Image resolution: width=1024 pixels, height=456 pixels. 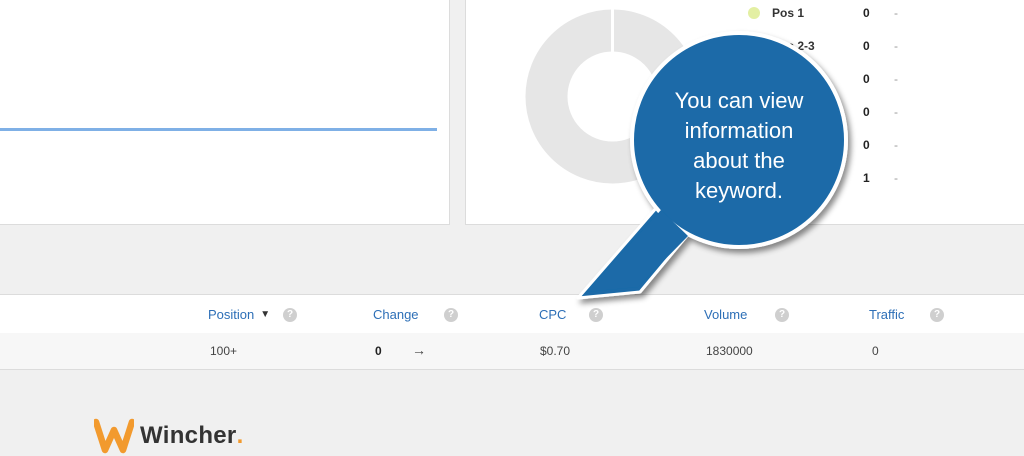 I want to click on cell-change: 0, so click(x=378, y=351).